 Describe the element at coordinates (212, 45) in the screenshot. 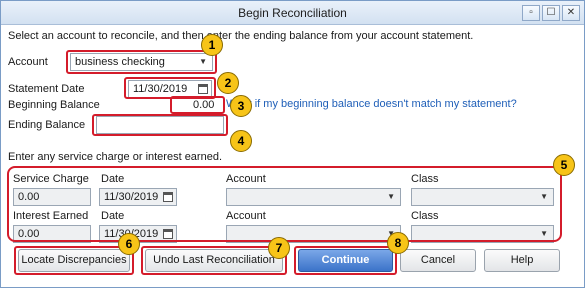

I see `callout-badge-1: 1` at that location.